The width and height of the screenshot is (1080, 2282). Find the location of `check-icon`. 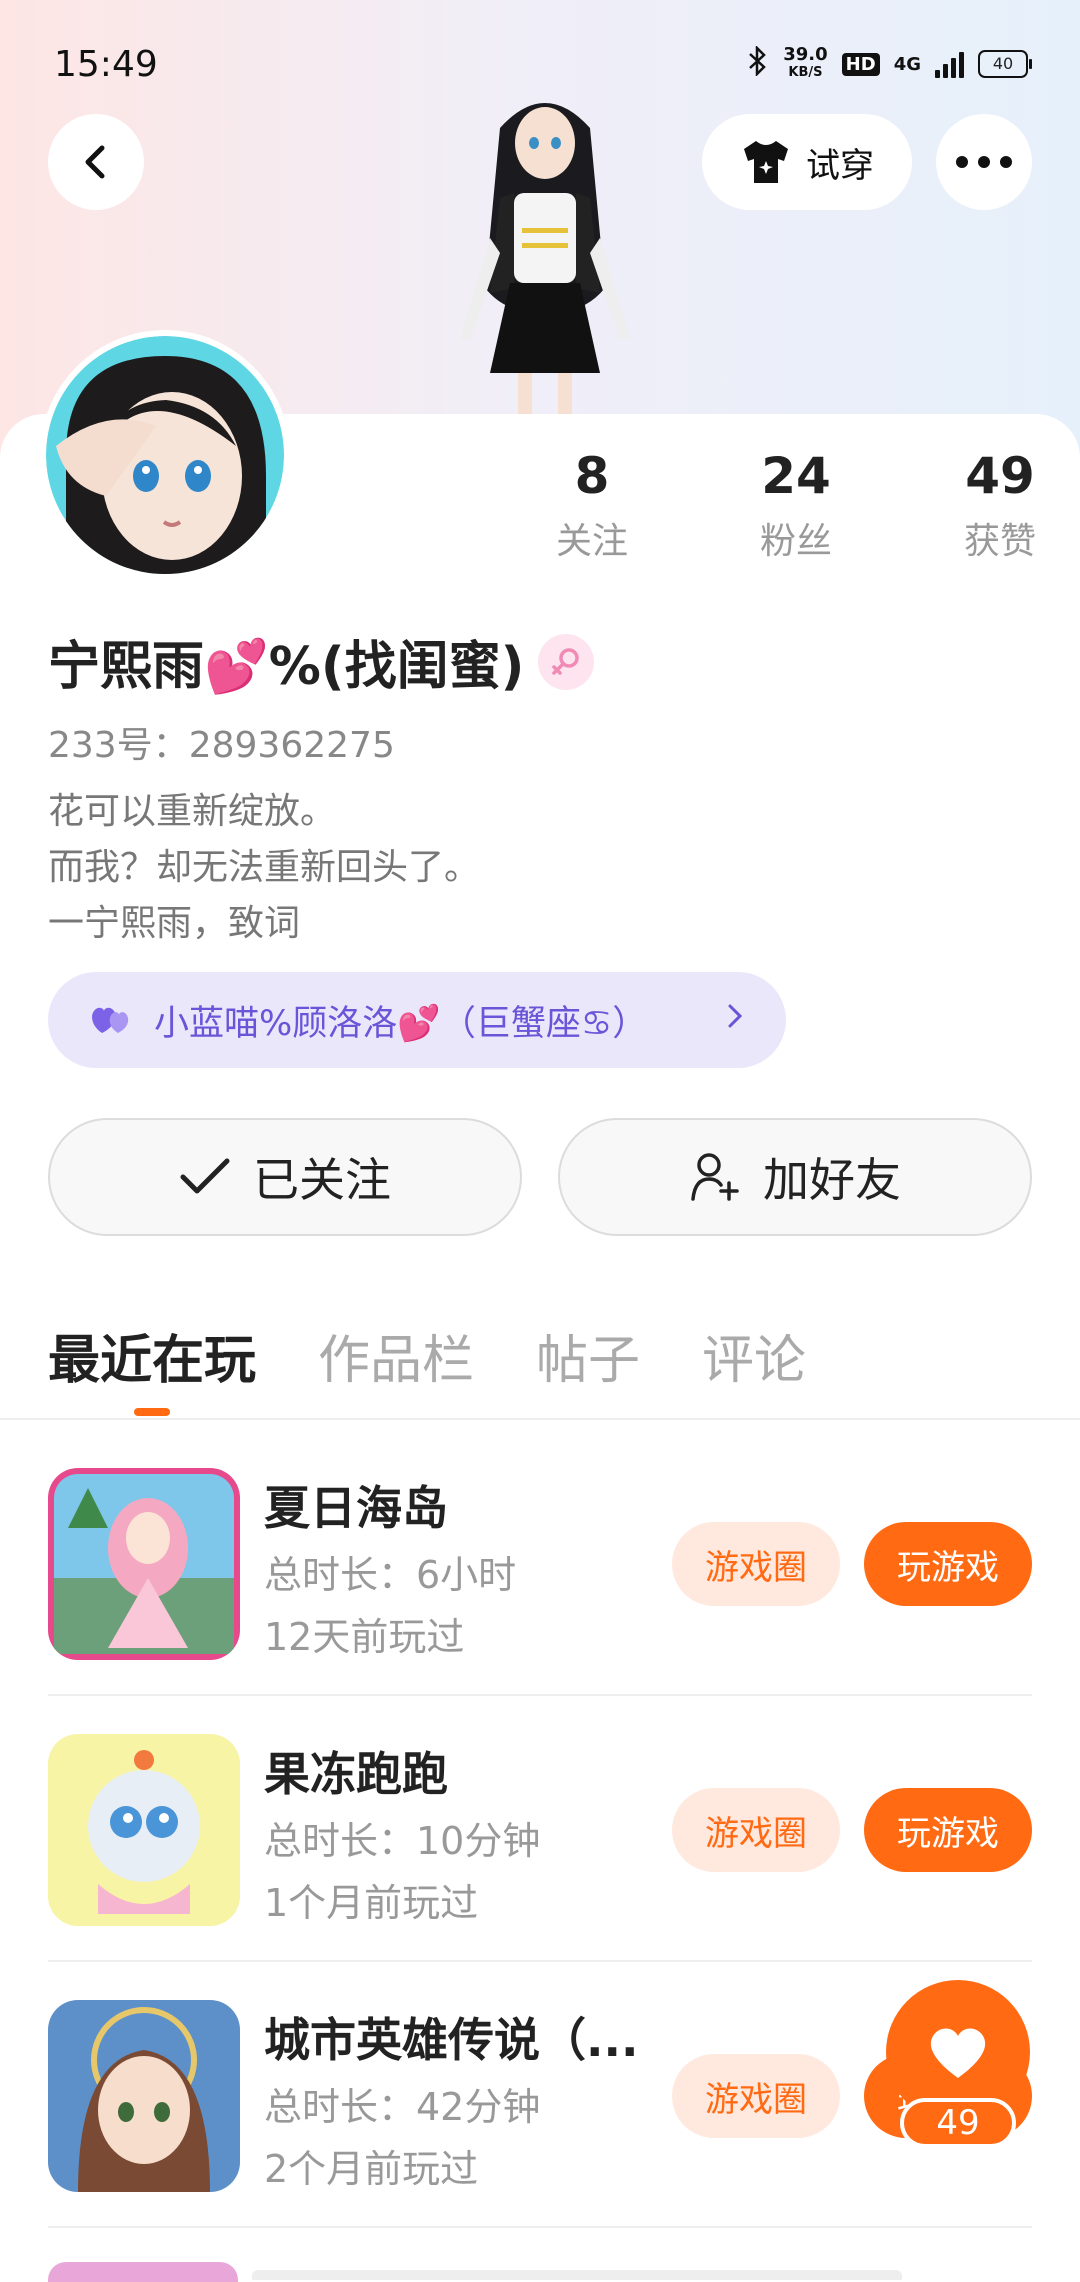

check-icon is located at coordinates (205, 1176).